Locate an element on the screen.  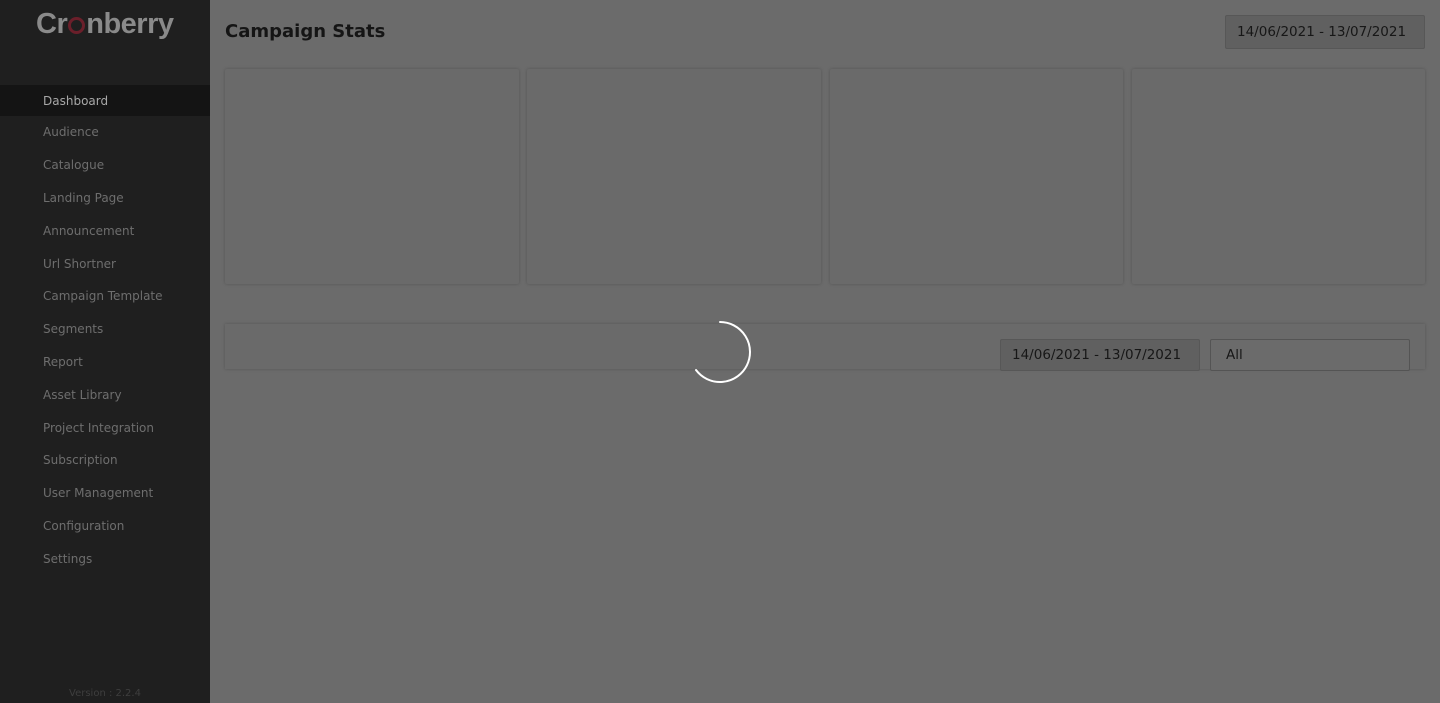
sidebar-item-landing-page: Landing Page is located at coordinates (105, 198).